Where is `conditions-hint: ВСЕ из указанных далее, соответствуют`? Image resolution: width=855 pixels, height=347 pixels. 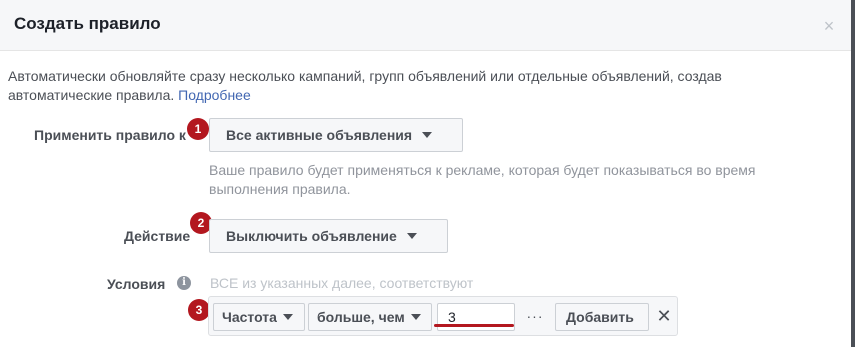
conditions-hint: ВСЕ из указанных далее, соответствуют is located at coordinates (342, 283).